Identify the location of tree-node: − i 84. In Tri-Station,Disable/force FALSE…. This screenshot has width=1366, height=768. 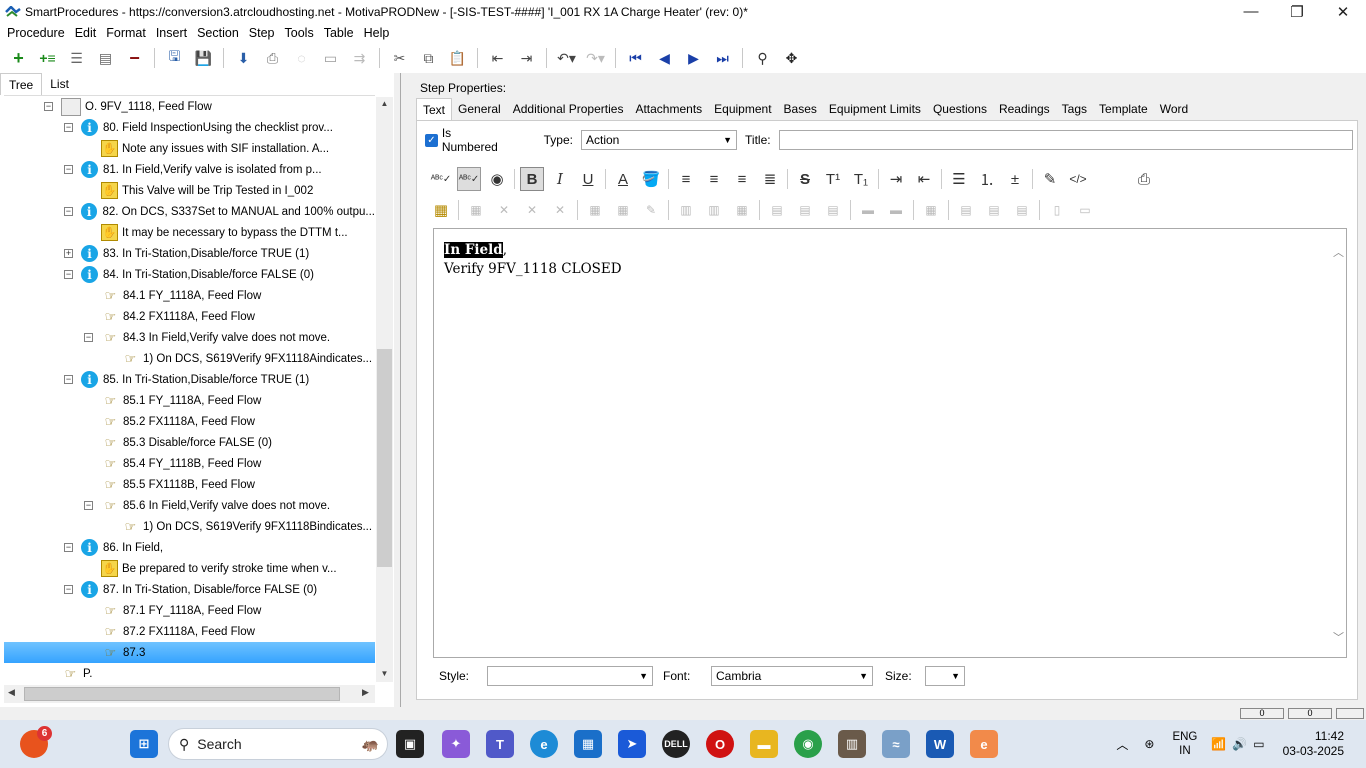
(189, 274).